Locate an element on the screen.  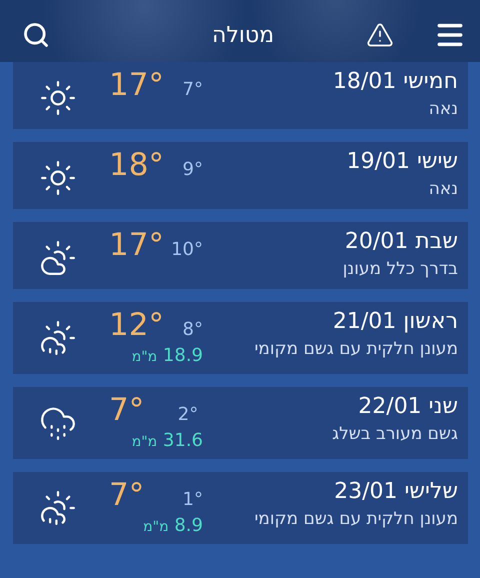
day-date: ראשון 21/01 is located at coordinates (395, 322).